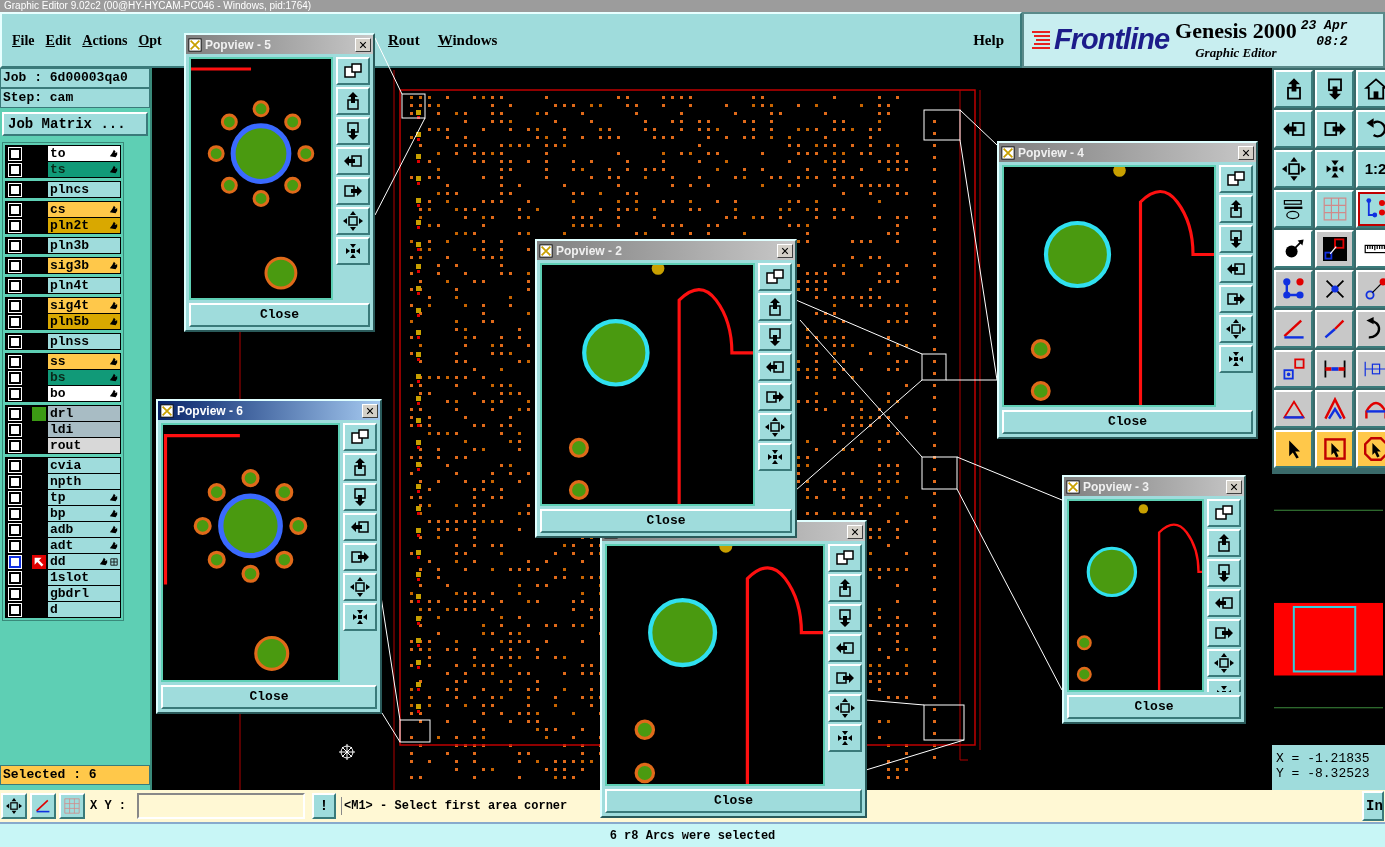 The image size is (1385, 847). Describe the element at coordinates (84, 341) in the screenshot. I see `layer-name: plnss` at that location.